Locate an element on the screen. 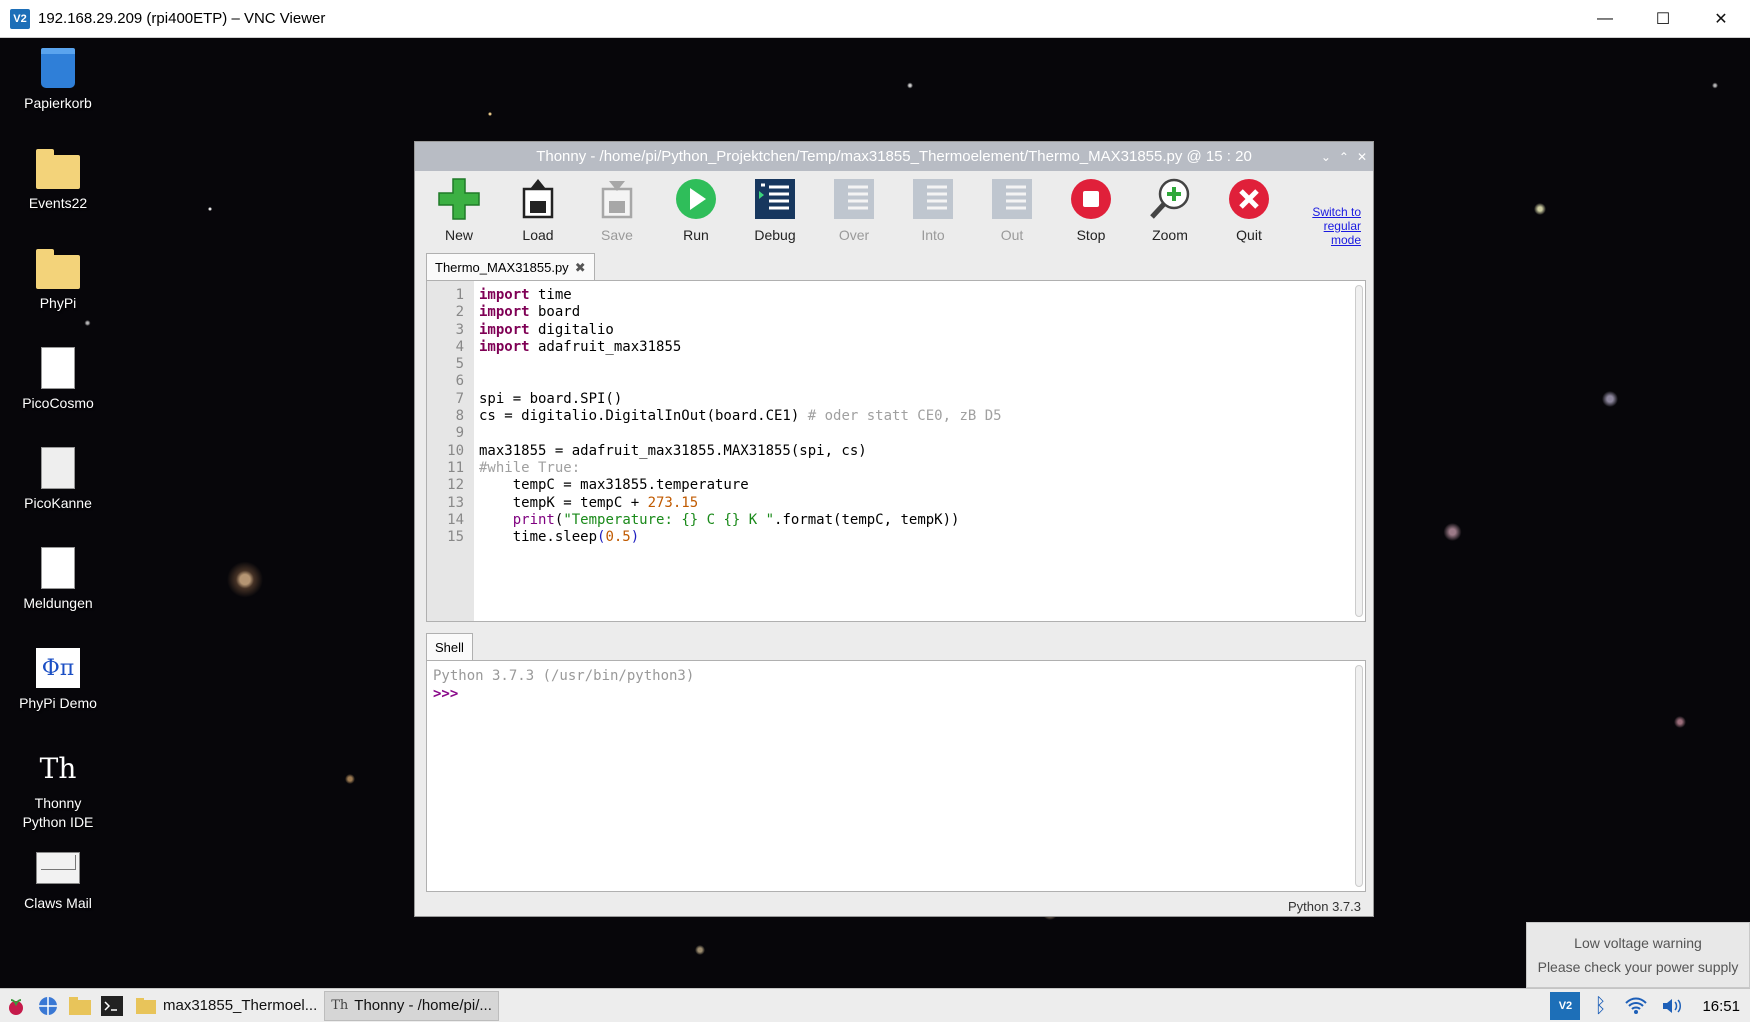  plus-icon is located at coordinates (459, 199).